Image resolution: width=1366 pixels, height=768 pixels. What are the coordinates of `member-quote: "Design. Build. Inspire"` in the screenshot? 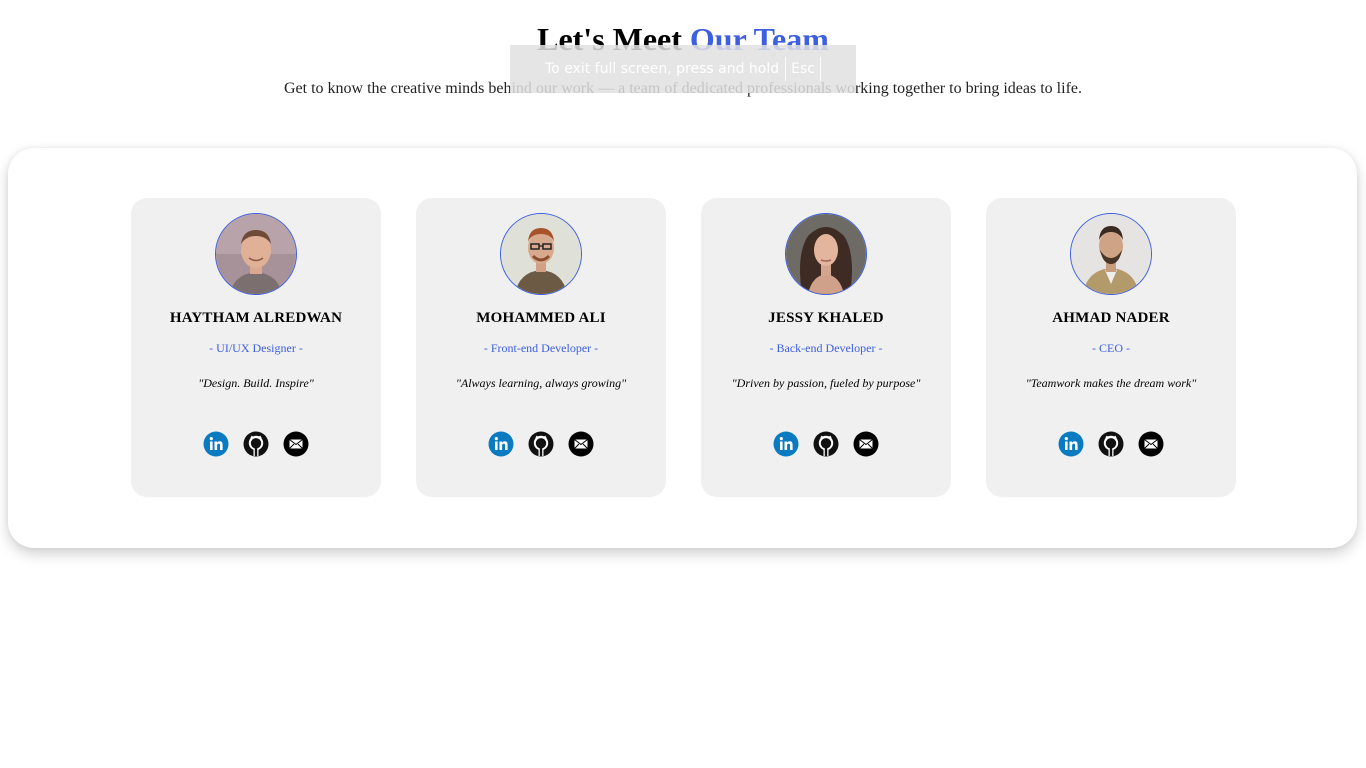 It's located at (256, 383).